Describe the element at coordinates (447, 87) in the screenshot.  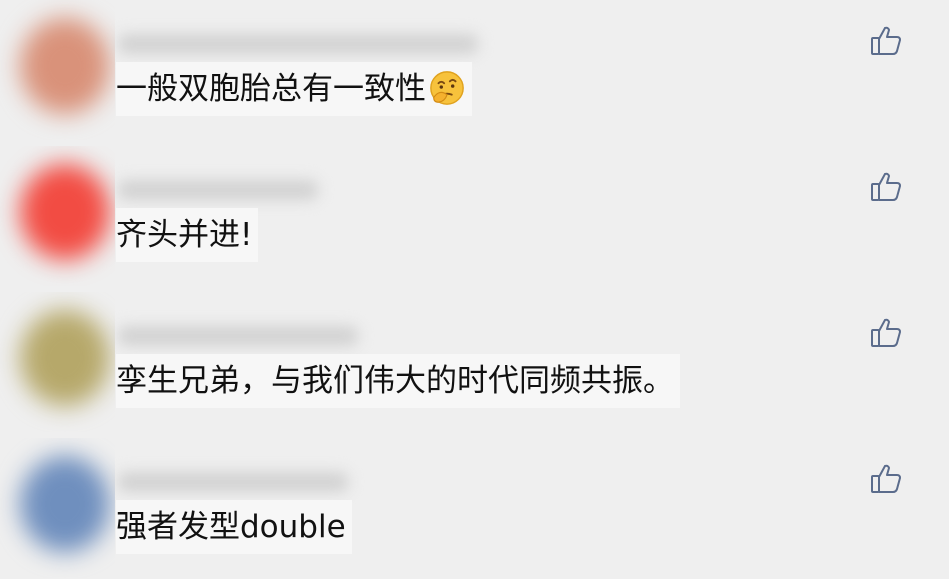
I see `thinking-face-emoji-icon` at that location.